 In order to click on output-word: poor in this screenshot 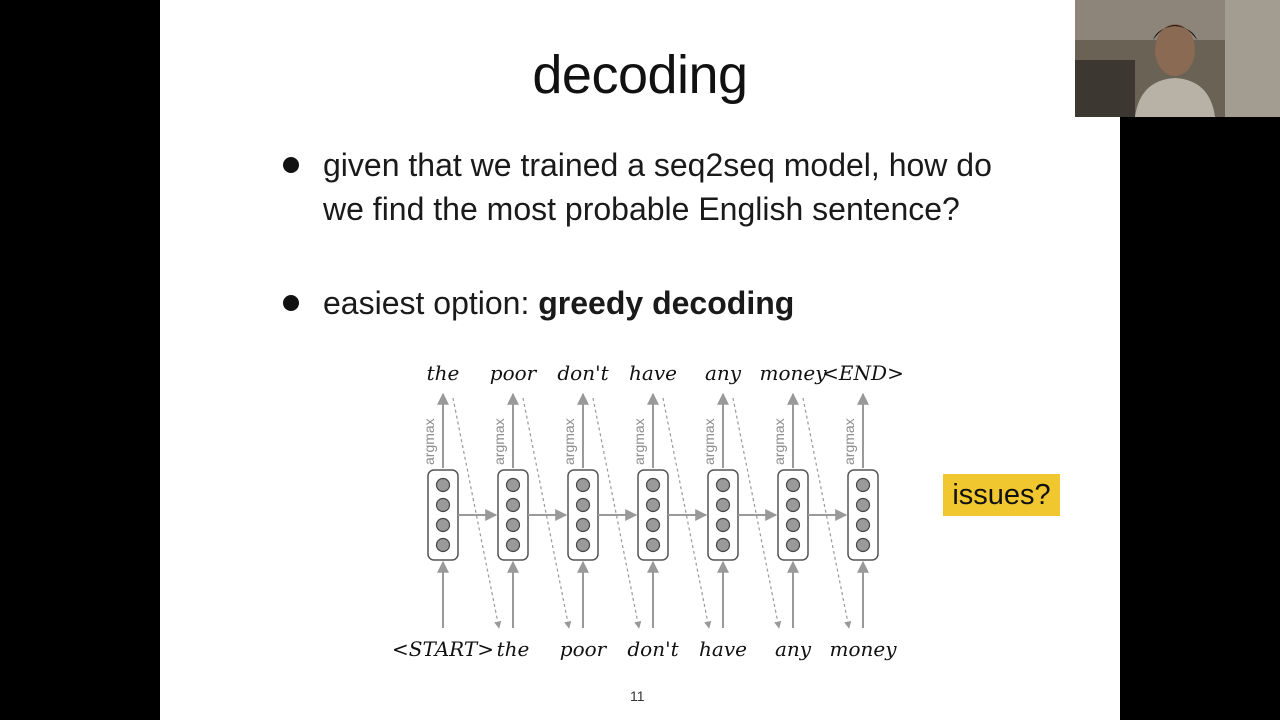, I will do `click(514, 373)`.